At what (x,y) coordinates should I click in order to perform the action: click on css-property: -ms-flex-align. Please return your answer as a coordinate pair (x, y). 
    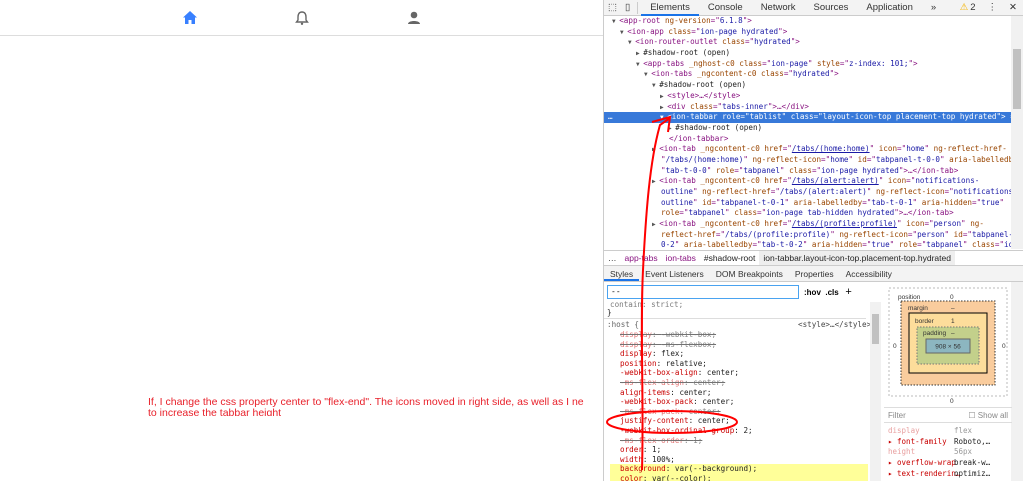
    Looking at the image, I should click on (652, 382).